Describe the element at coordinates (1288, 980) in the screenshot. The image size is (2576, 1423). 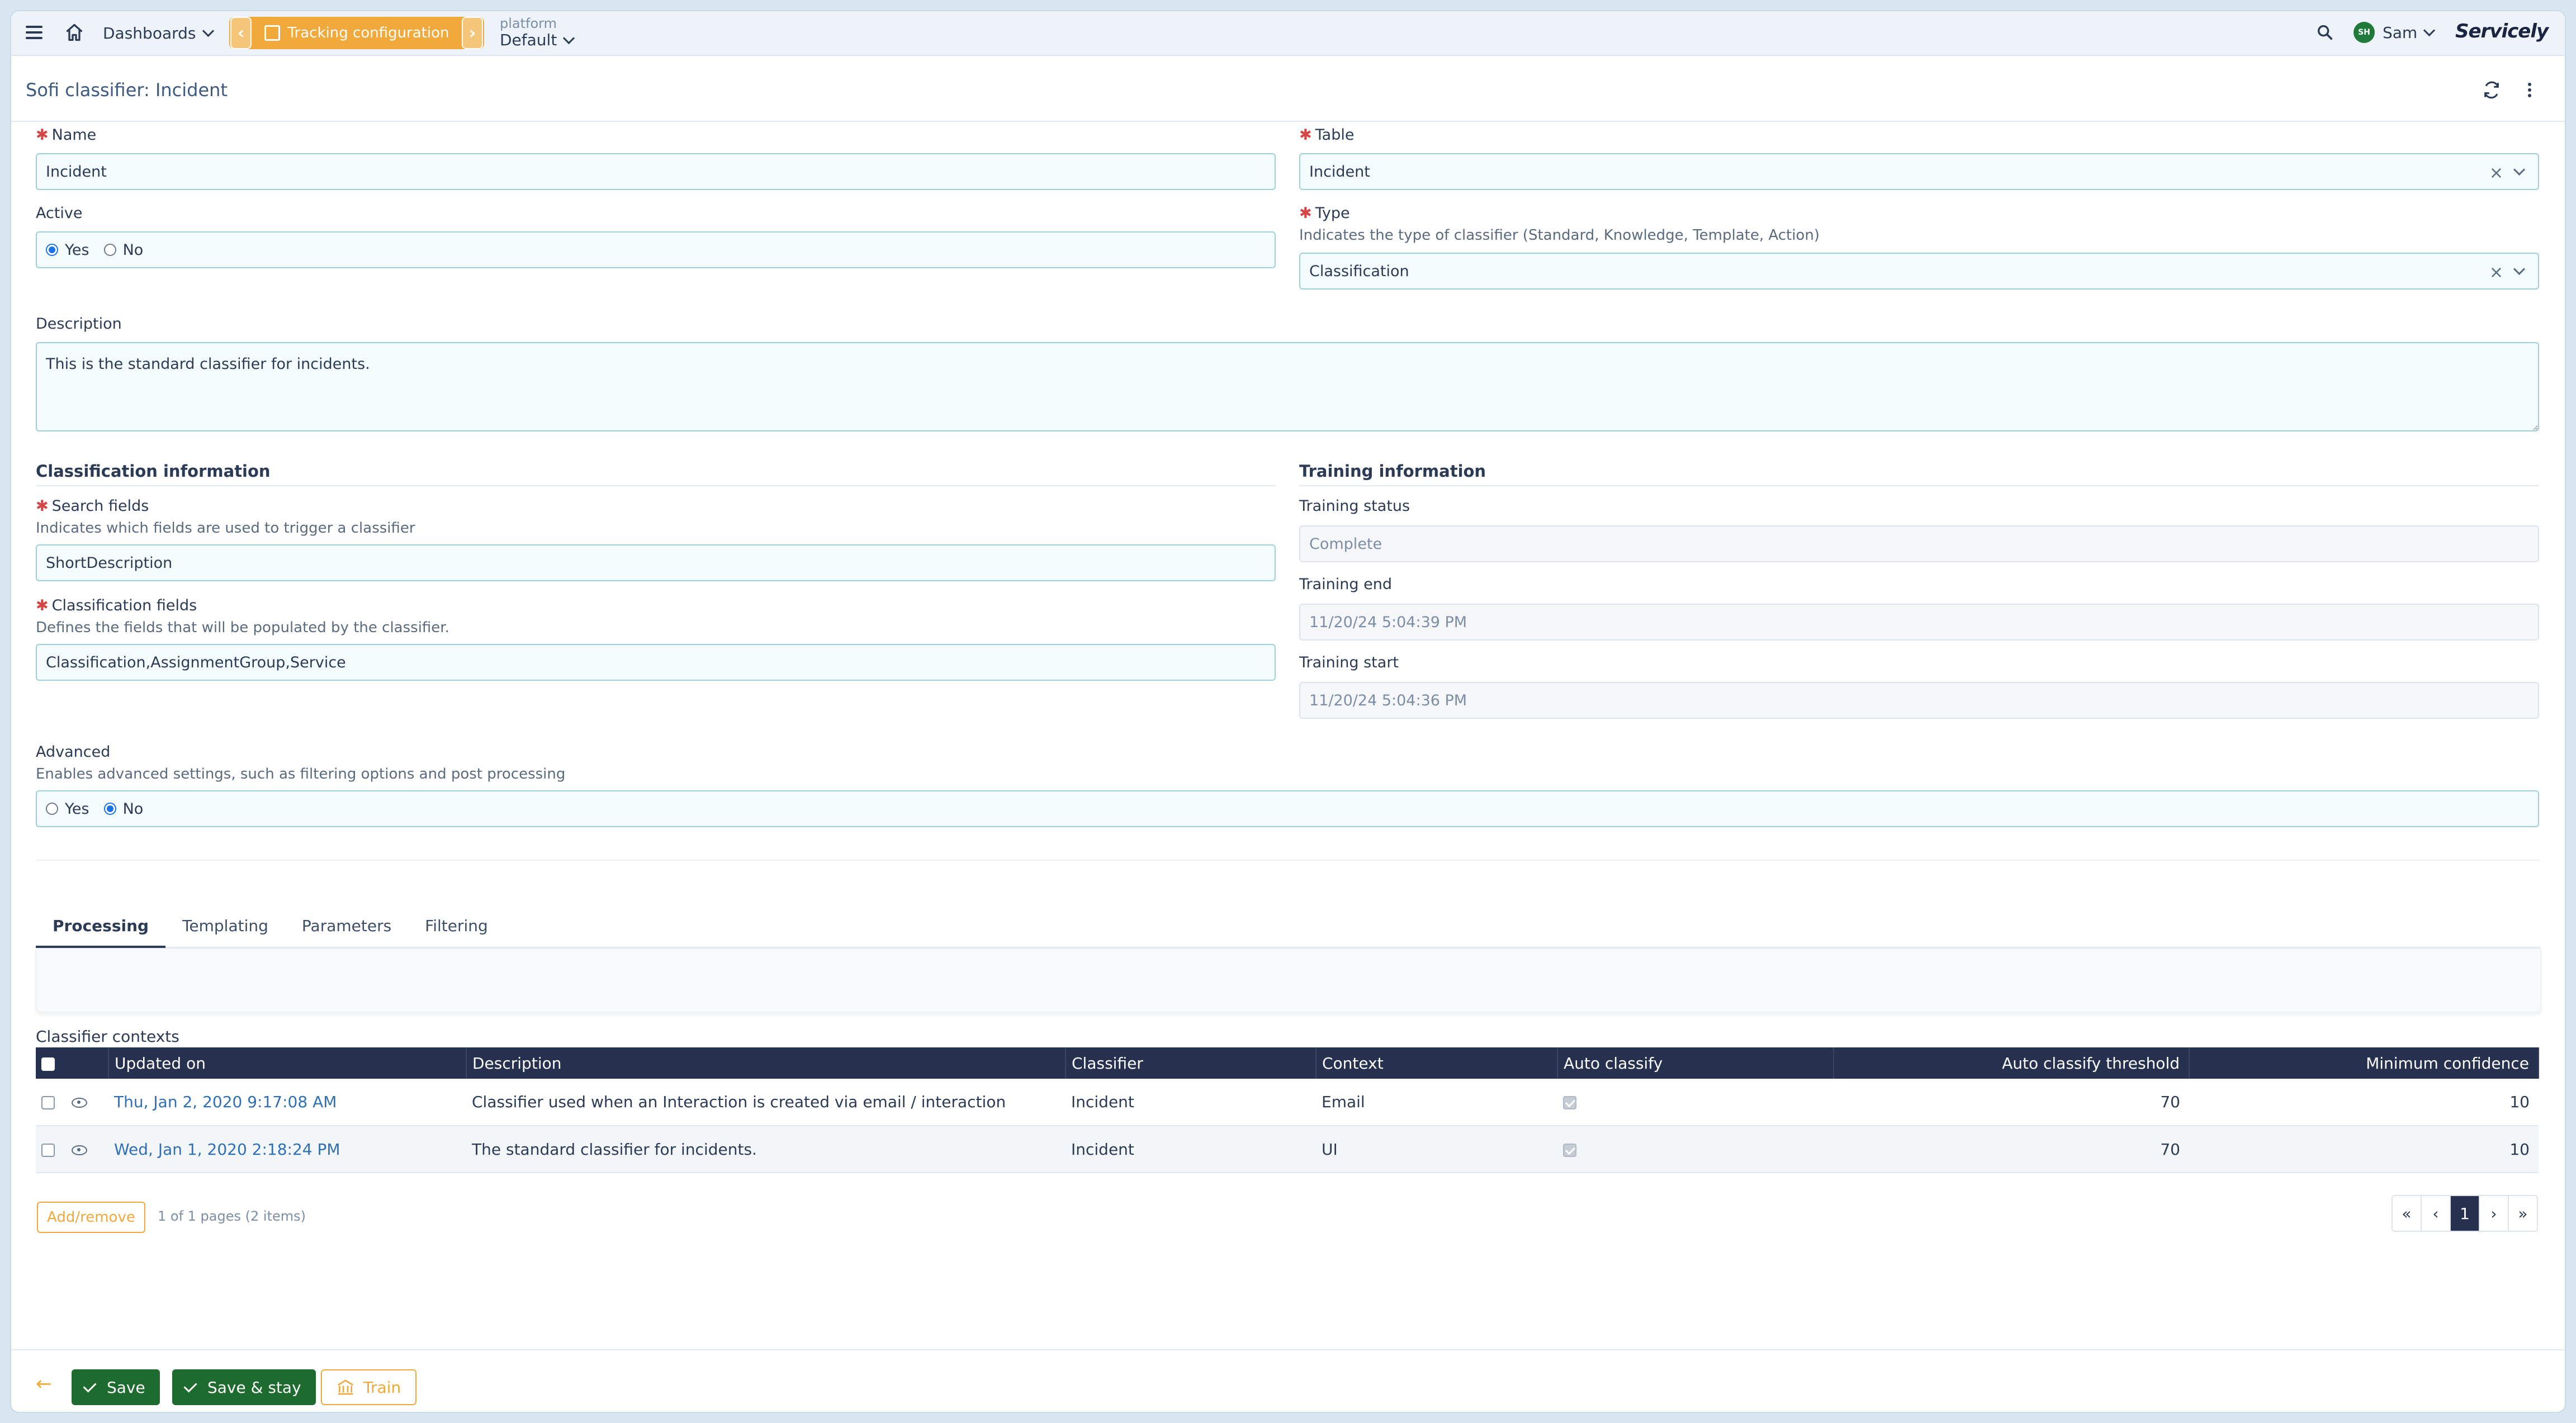
I see `tab-panel-processing` at that location.